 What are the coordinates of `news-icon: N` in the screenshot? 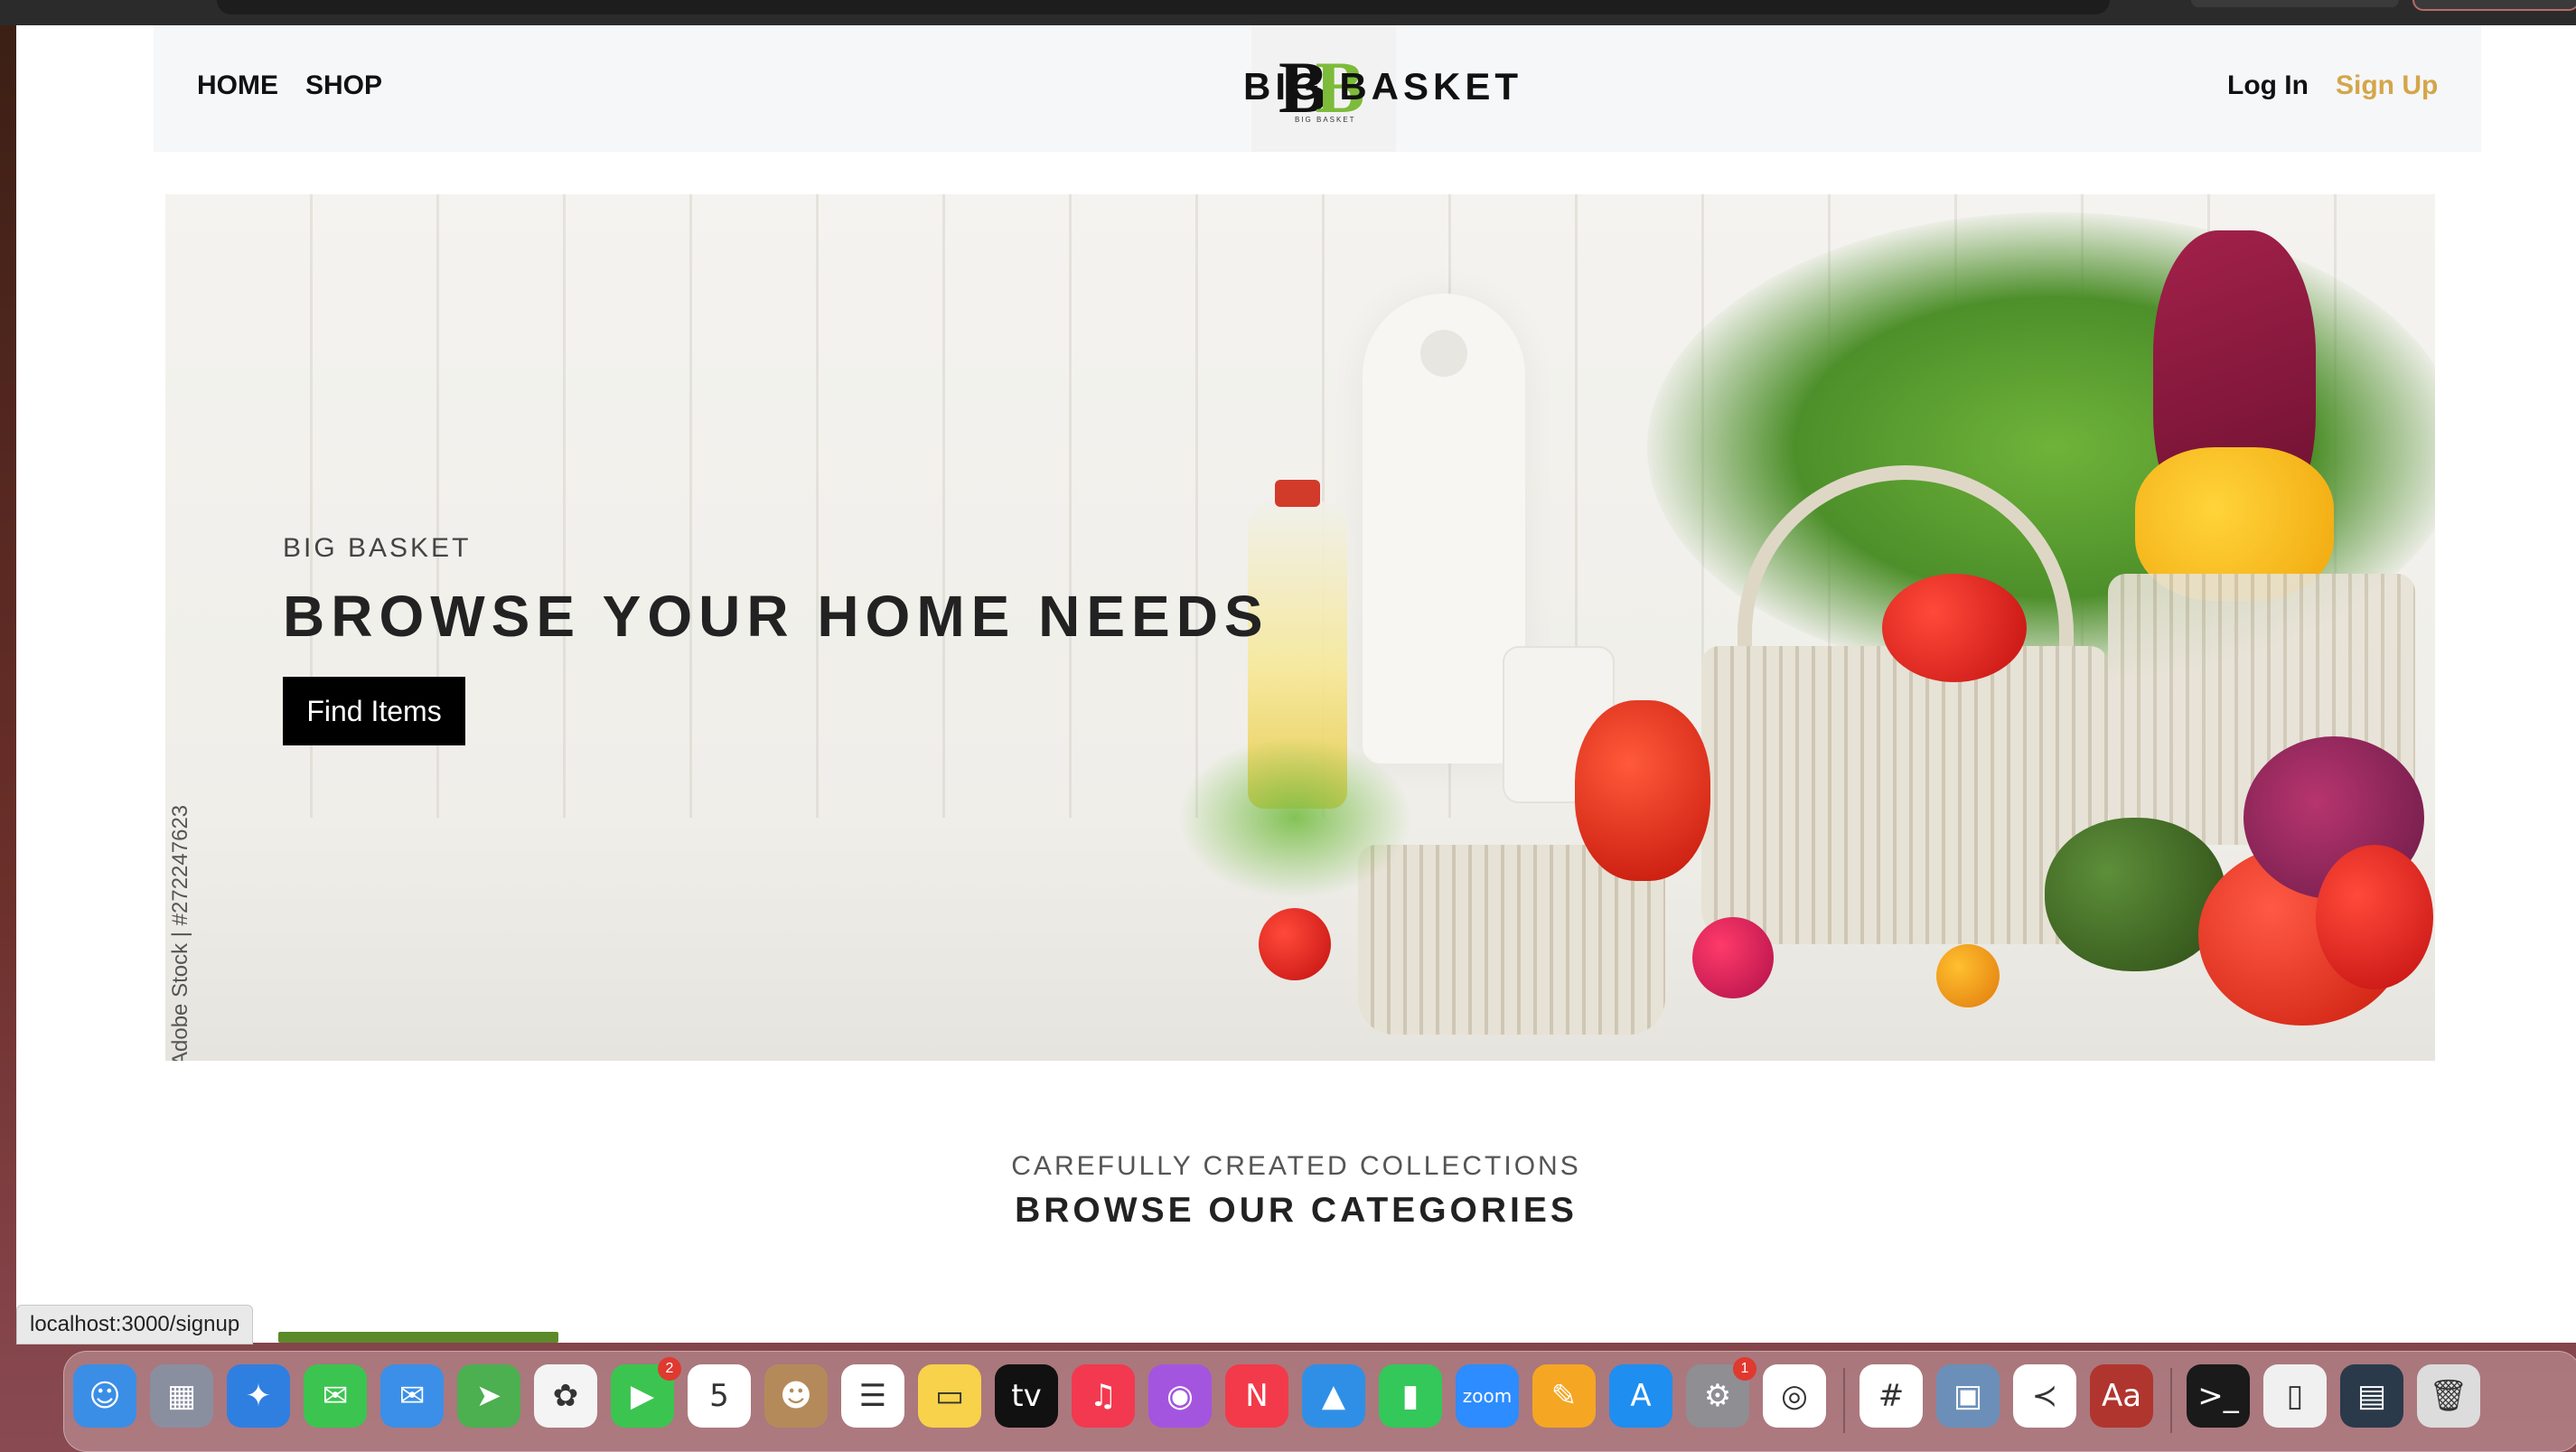 It's located at (1256, 1396).